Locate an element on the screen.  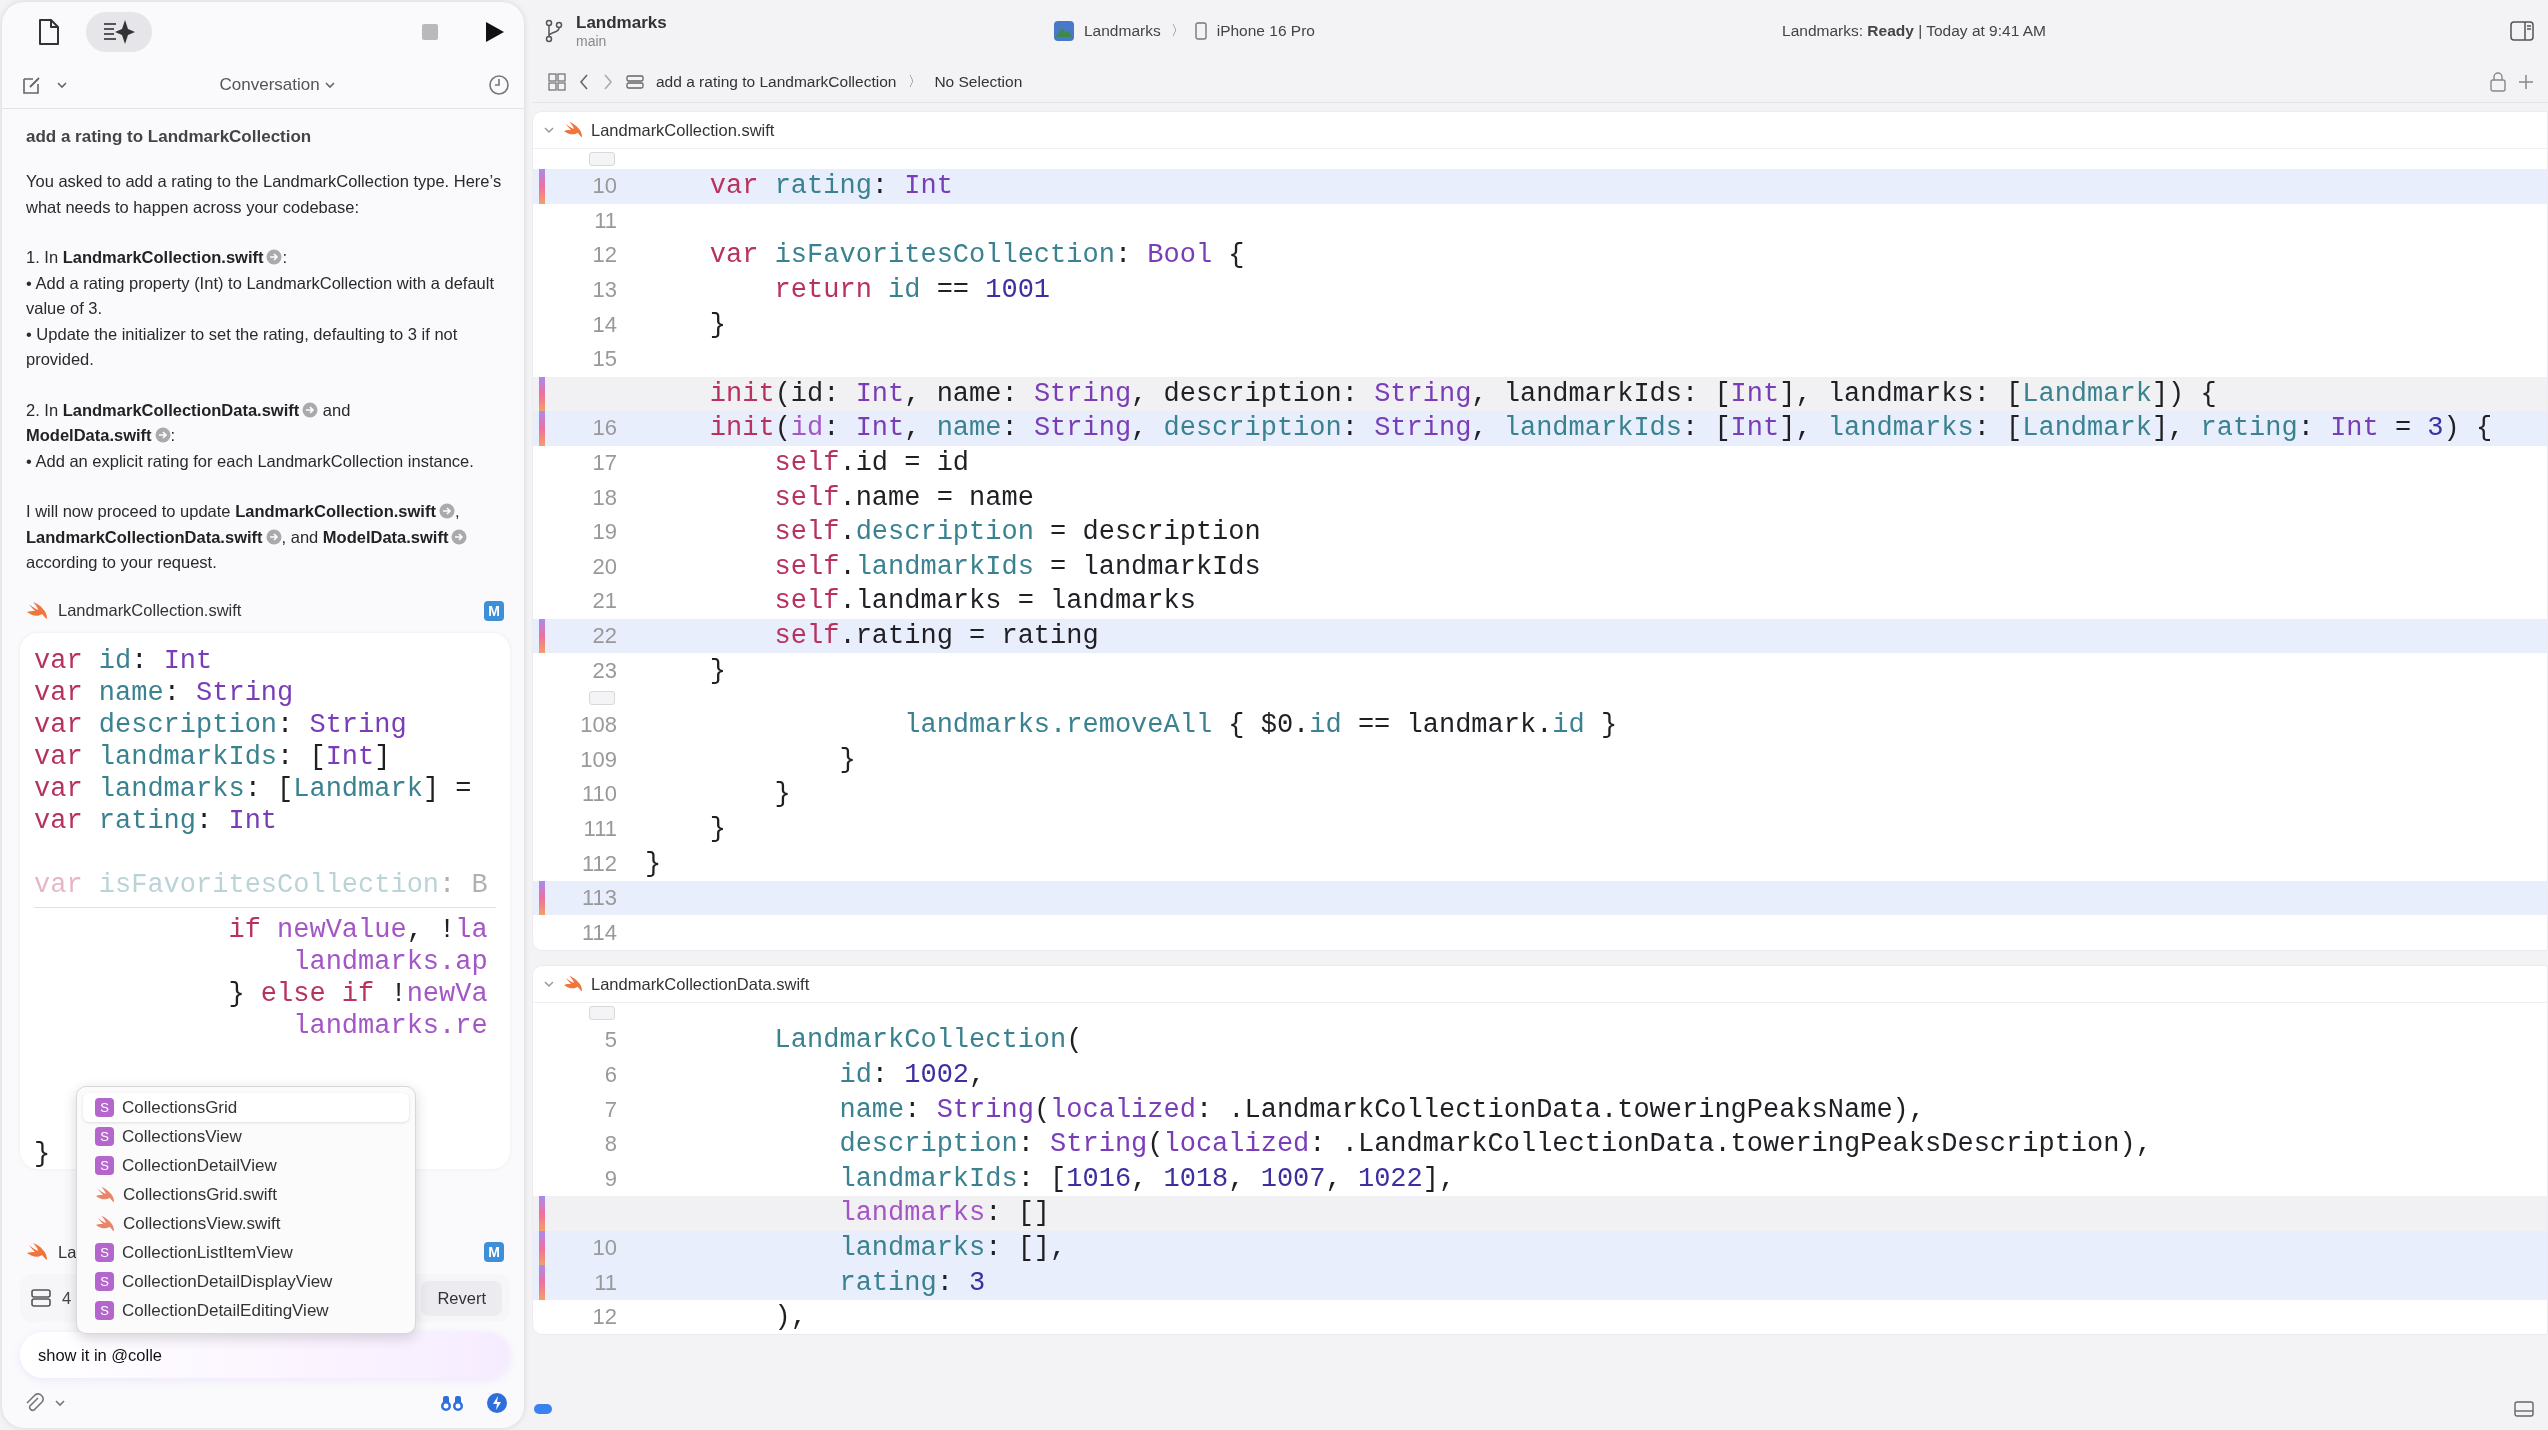
message-text: 1. In LandmarkCollection.swift : is located at coordinates (157, 257).